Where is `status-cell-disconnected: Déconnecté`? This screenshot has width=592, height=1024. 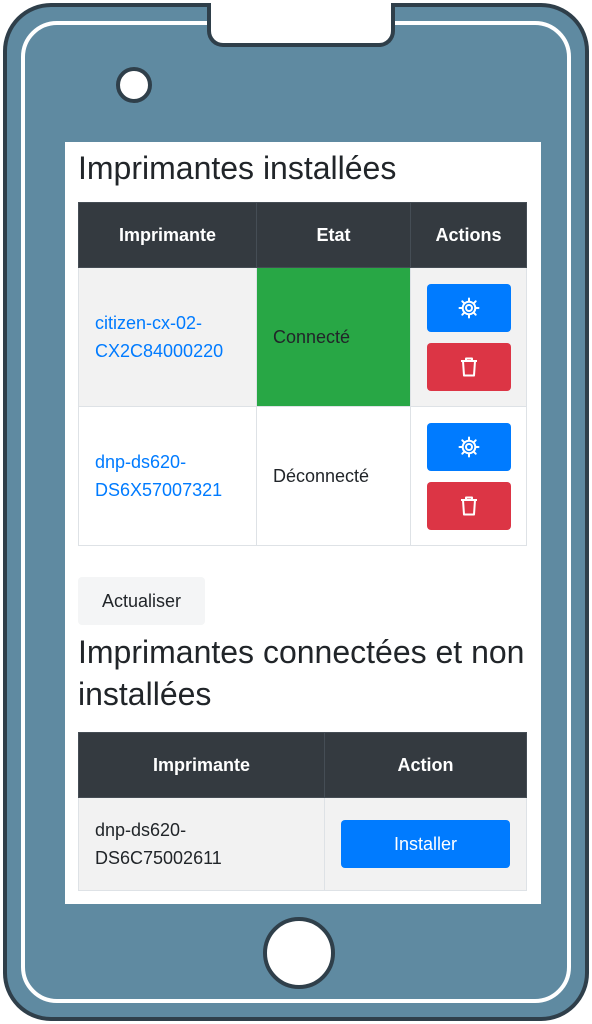
status-cell-disconnected: Déconnecté is located at coordinates (333, 476).